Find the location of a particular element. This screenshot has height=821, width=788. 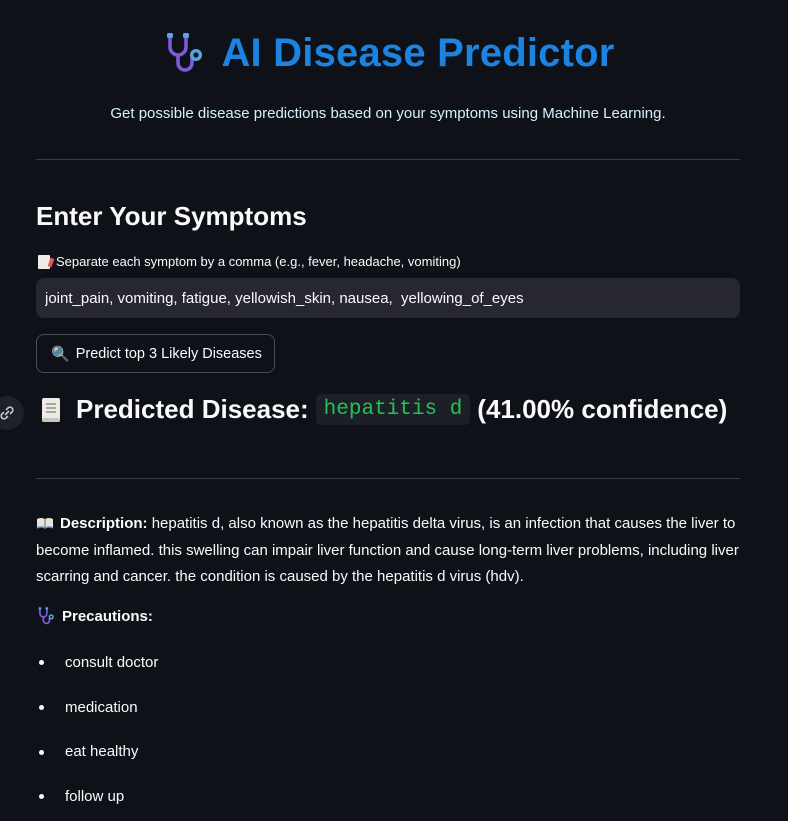

predict-button-label: Predict top 3 Likely Diseases is located at coordinates (168, 353).